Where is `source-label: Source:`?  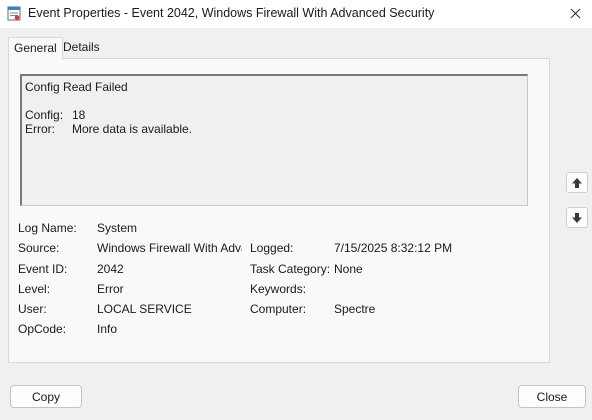
source-label: Source: is located at coordinates (39, 248).